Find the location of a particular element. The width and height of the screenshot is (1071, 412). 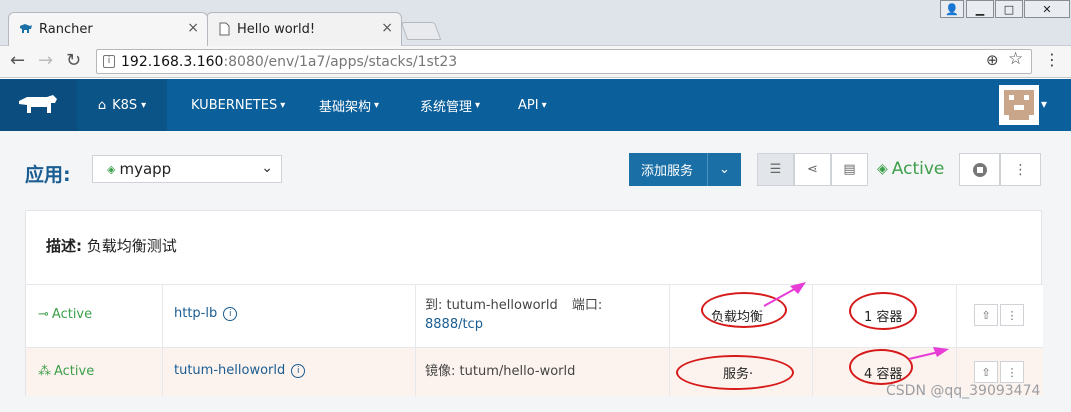

stop-button is located at coordinates (979, 169).